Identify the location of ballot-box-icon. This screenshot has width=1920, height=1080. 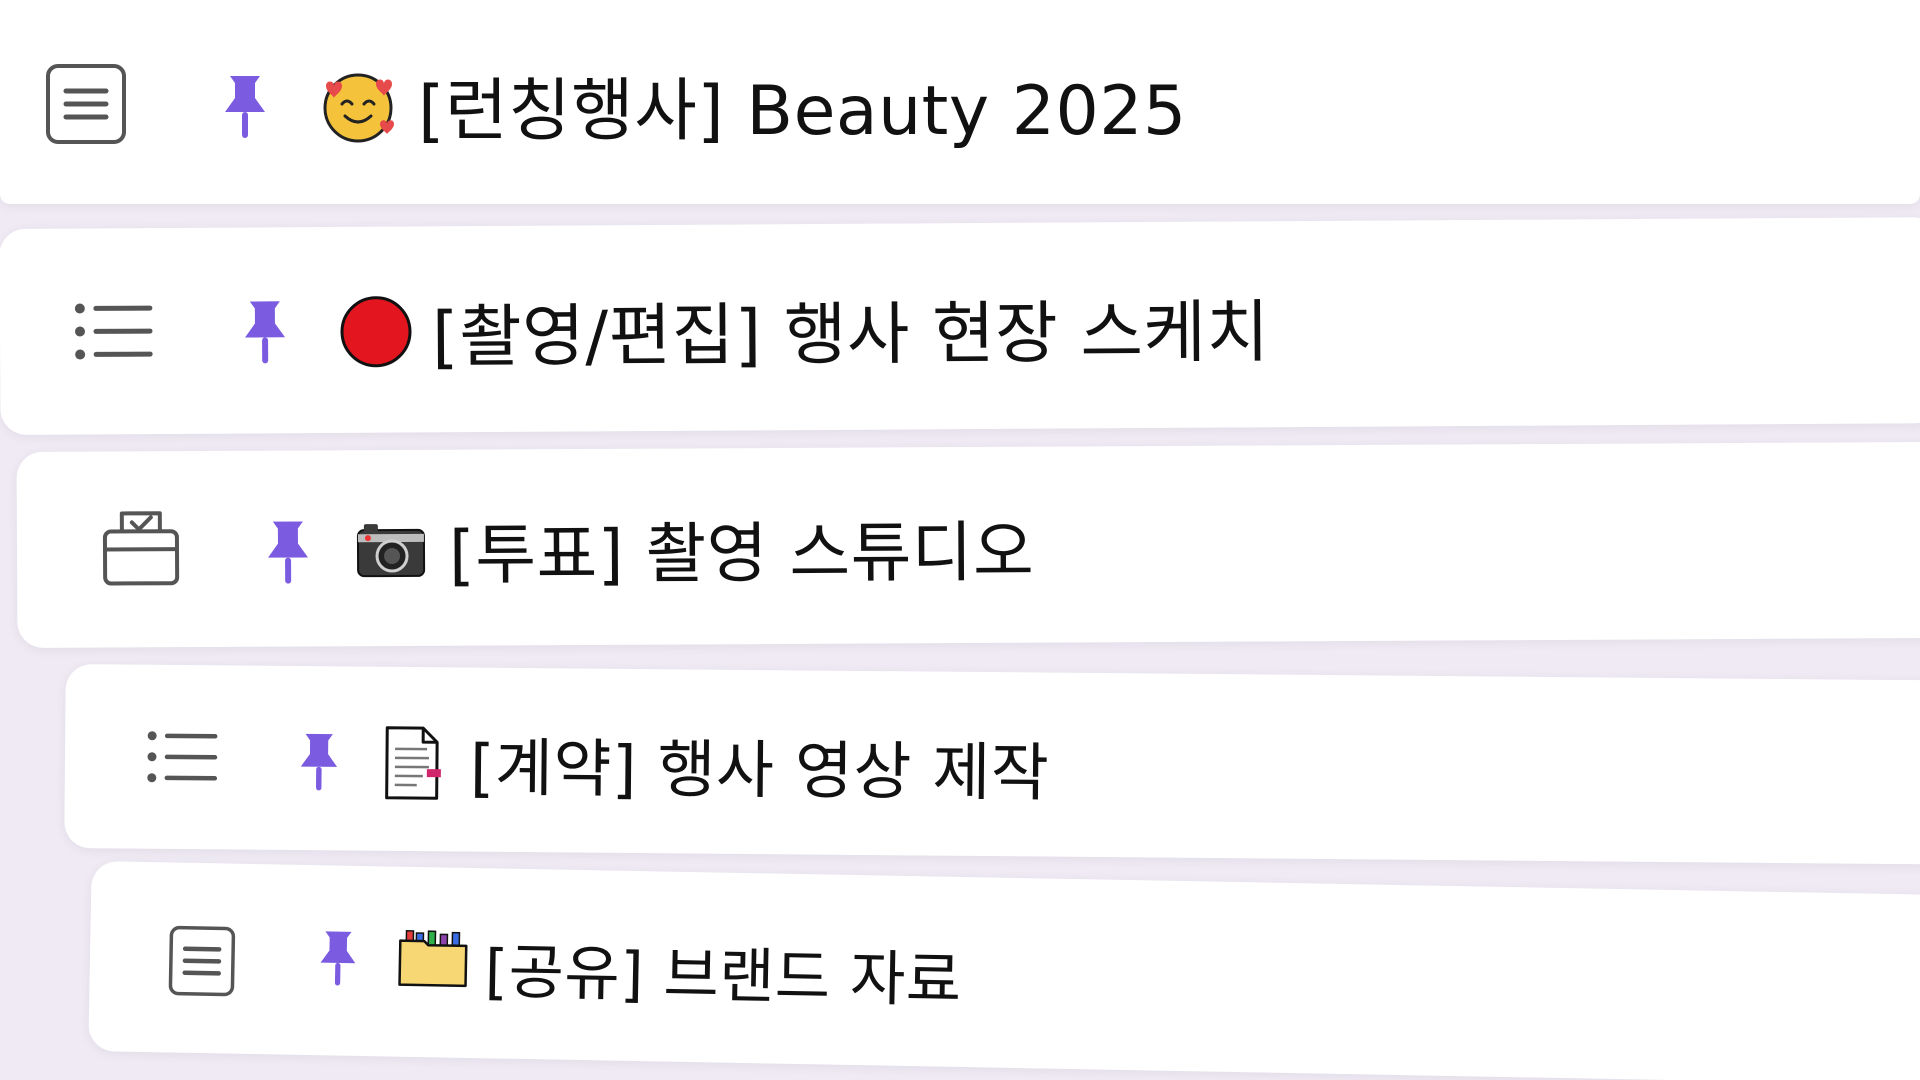
(141, 548).